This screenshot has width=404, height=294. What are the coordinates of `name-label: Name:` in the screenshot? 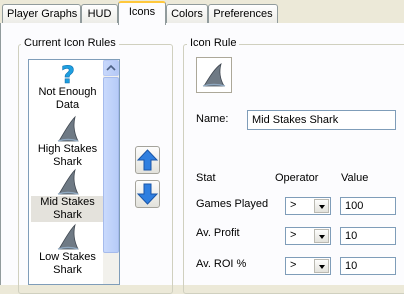 It's located at (212, 119).